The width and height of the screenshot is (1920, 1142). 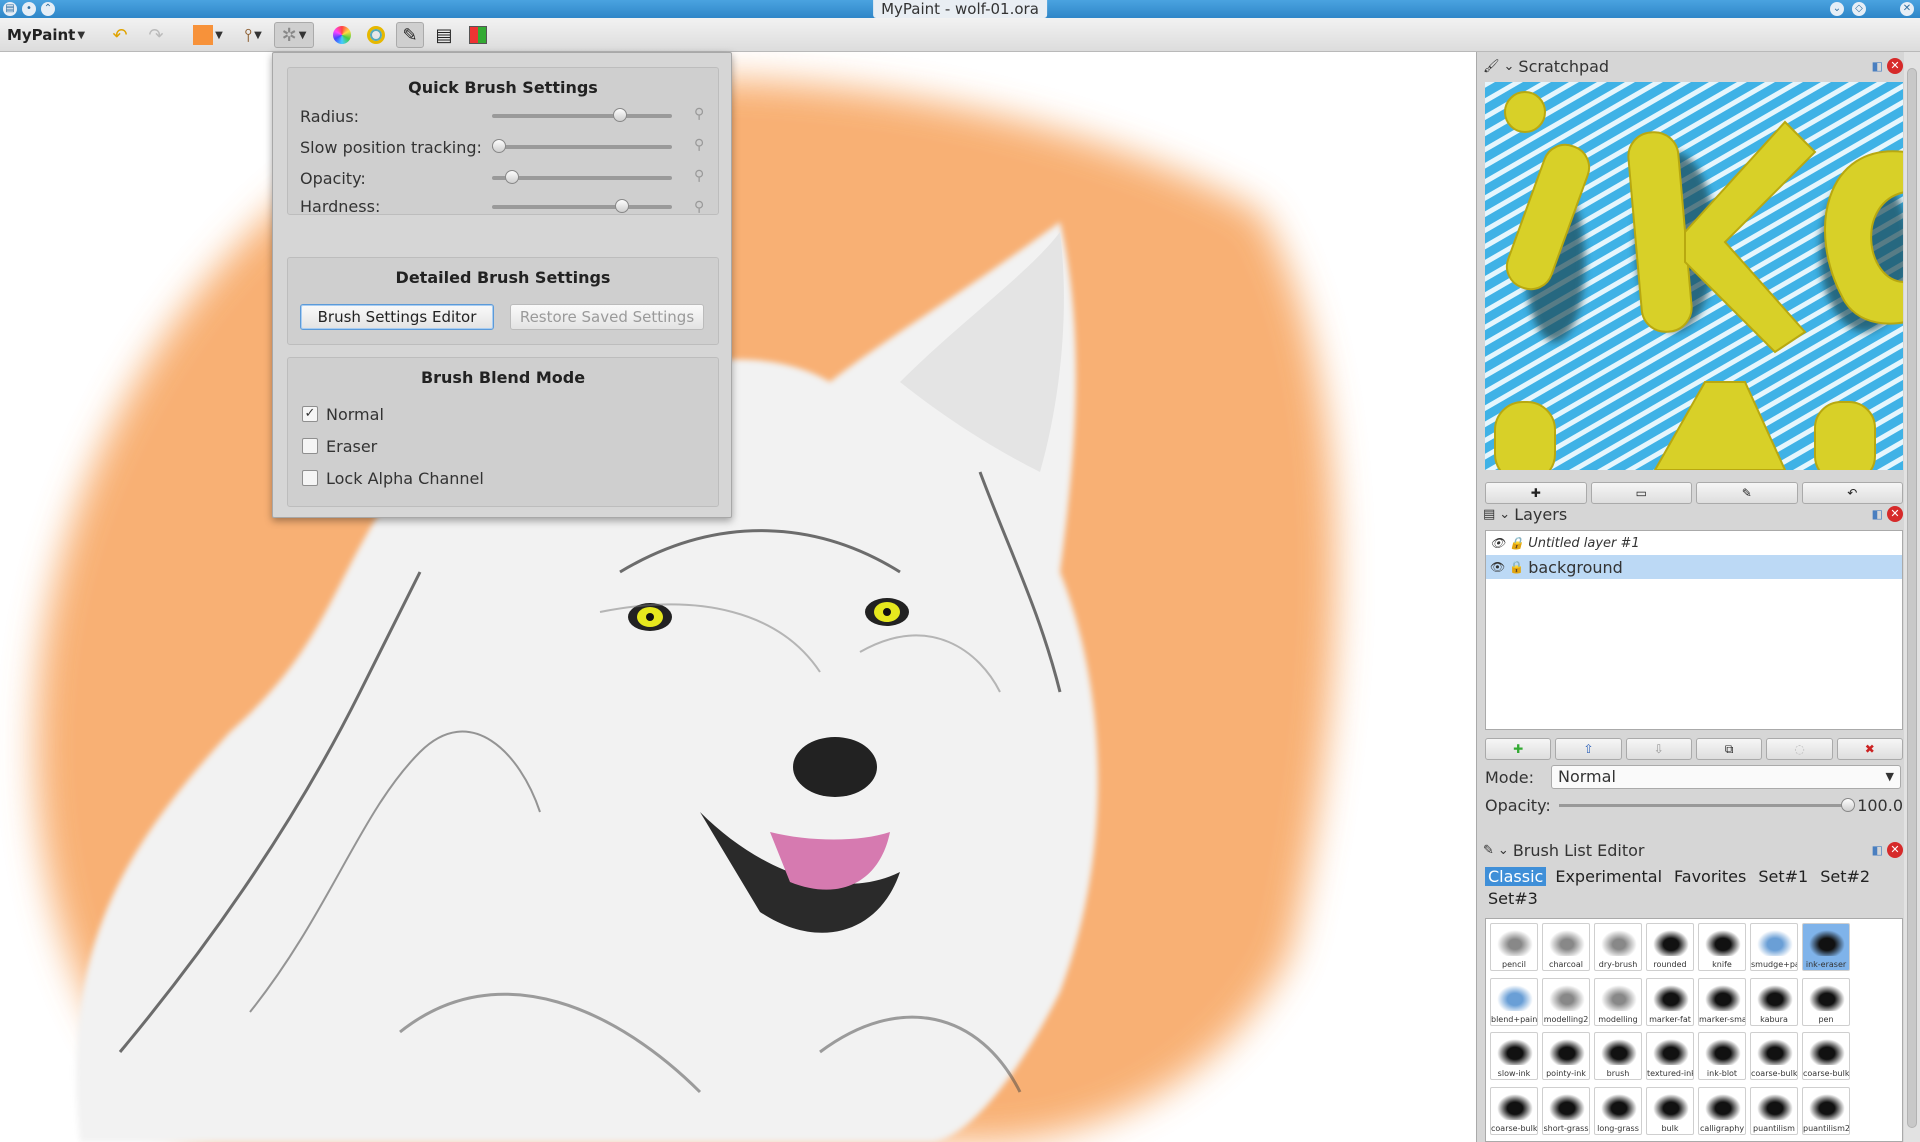 I want to click on brush-item: short-grass, so click(x=1566, y=1110).